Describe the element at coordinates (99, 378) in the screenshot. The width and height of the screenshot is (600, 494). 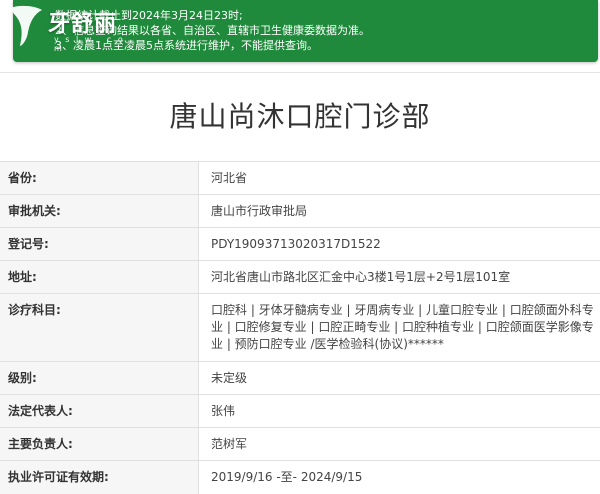
I see `field-label-cell: 级别:` at that location.